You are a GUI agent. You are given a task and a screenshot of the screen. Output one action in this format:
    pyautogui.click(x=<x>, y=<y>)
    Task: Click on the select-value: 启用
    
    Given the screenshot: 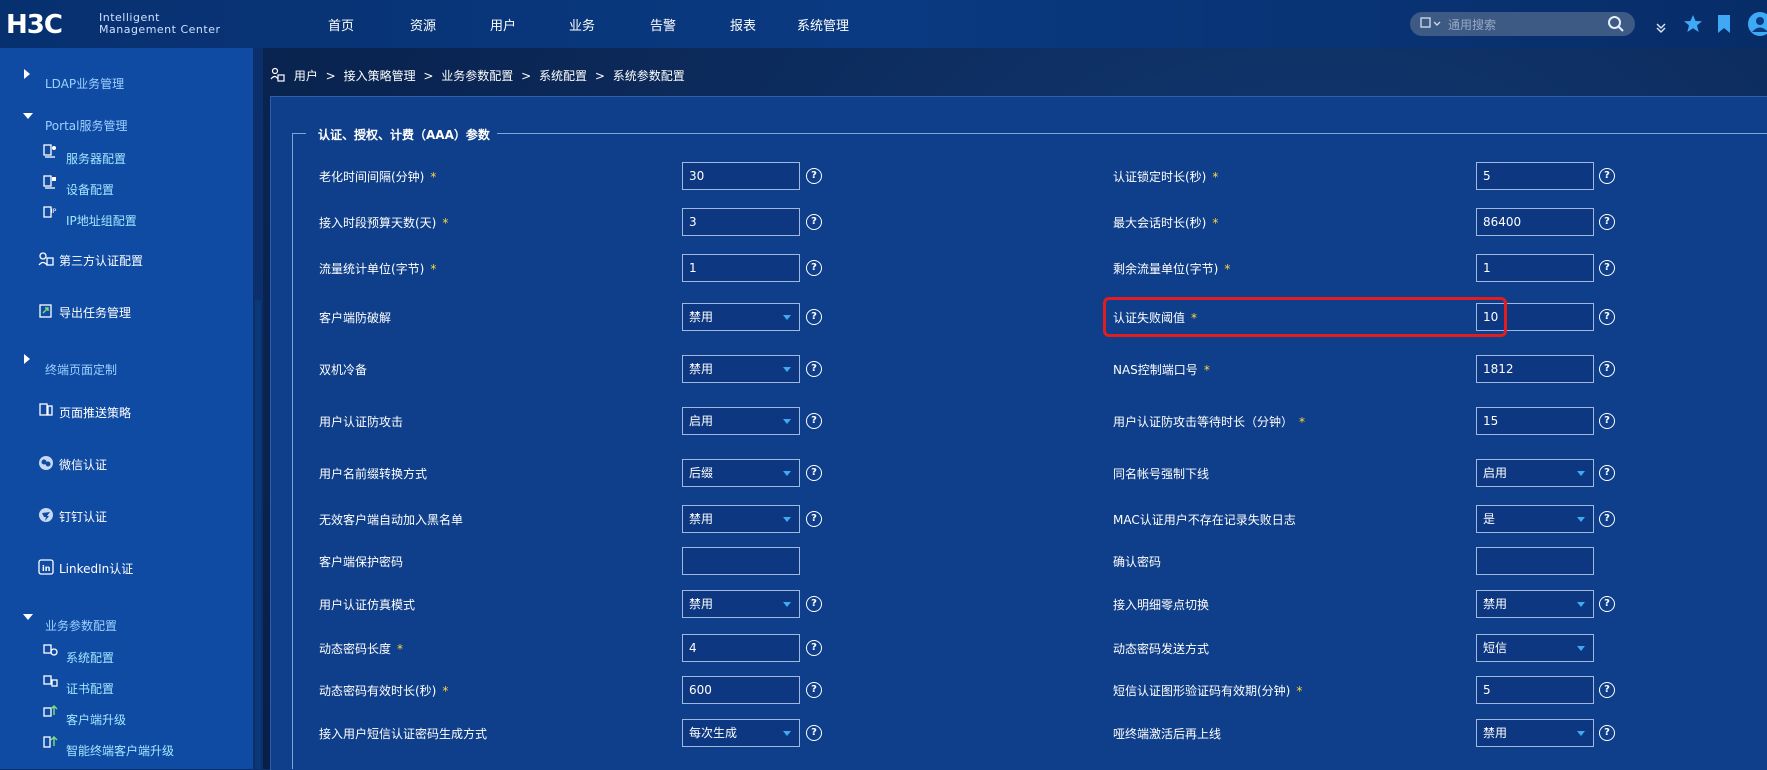 What is the action you would take?
    pyautogui.click(x=1495, y=473)
    